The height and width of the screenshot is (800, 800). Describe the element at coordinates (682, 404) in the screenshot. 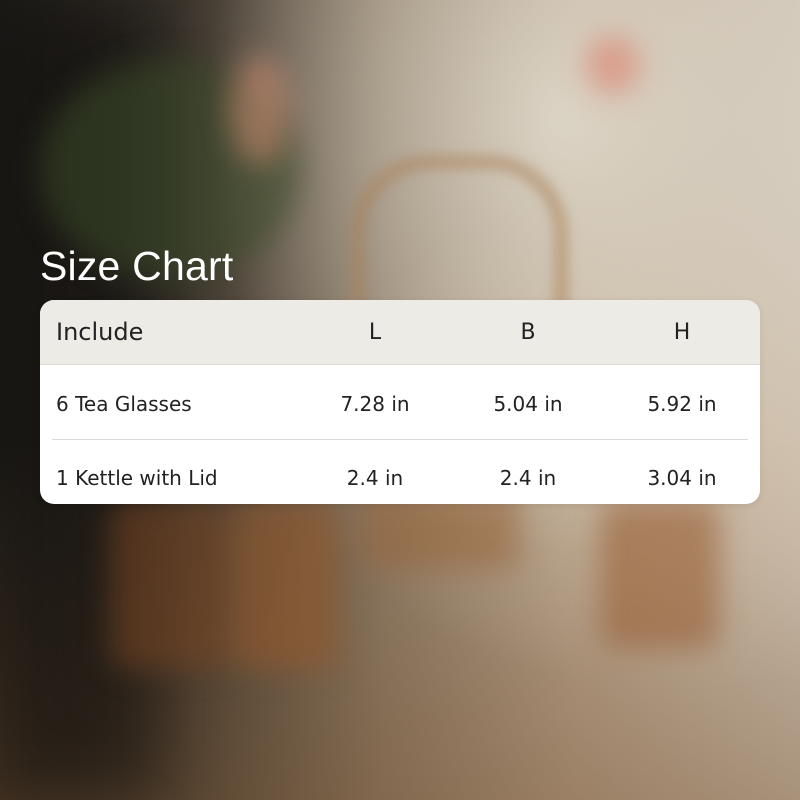

I see `item-height: 5.92 in` at that location.